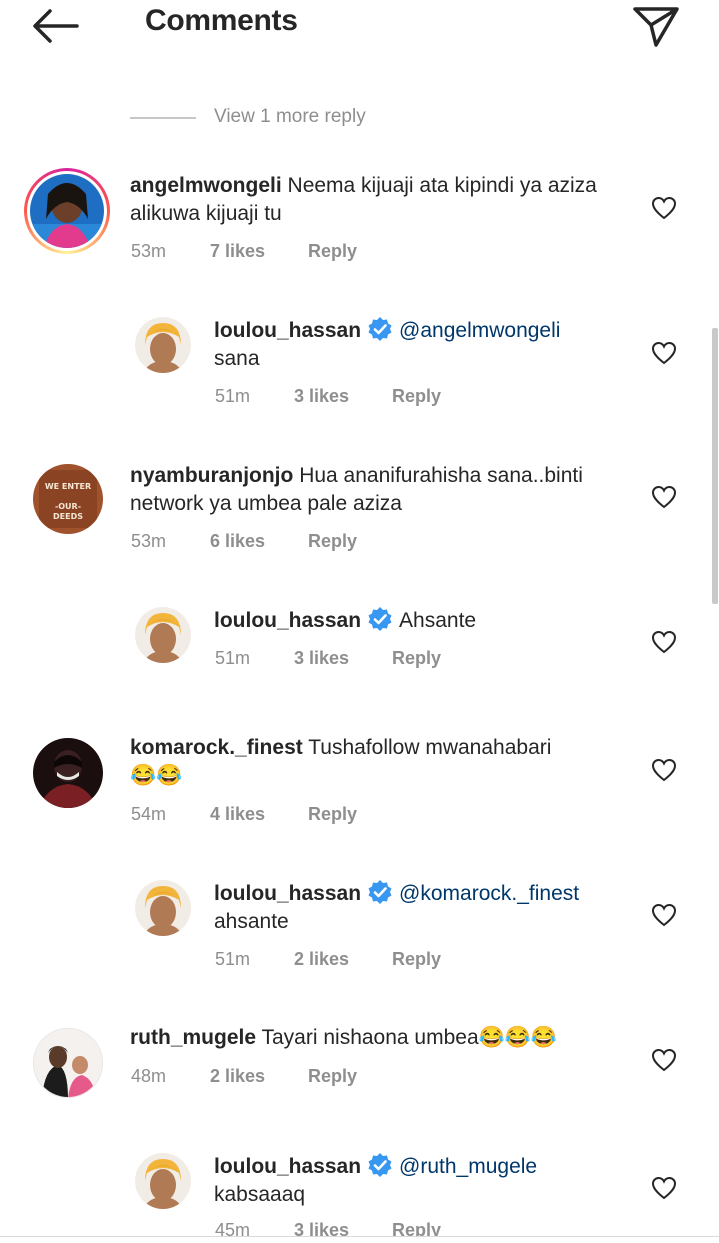 This screenshot has height=1243, width=719. What do you see at coordinates (237, 358) in the screenshot?
I see `comment-text: sana` at bounding box center [237, 358].